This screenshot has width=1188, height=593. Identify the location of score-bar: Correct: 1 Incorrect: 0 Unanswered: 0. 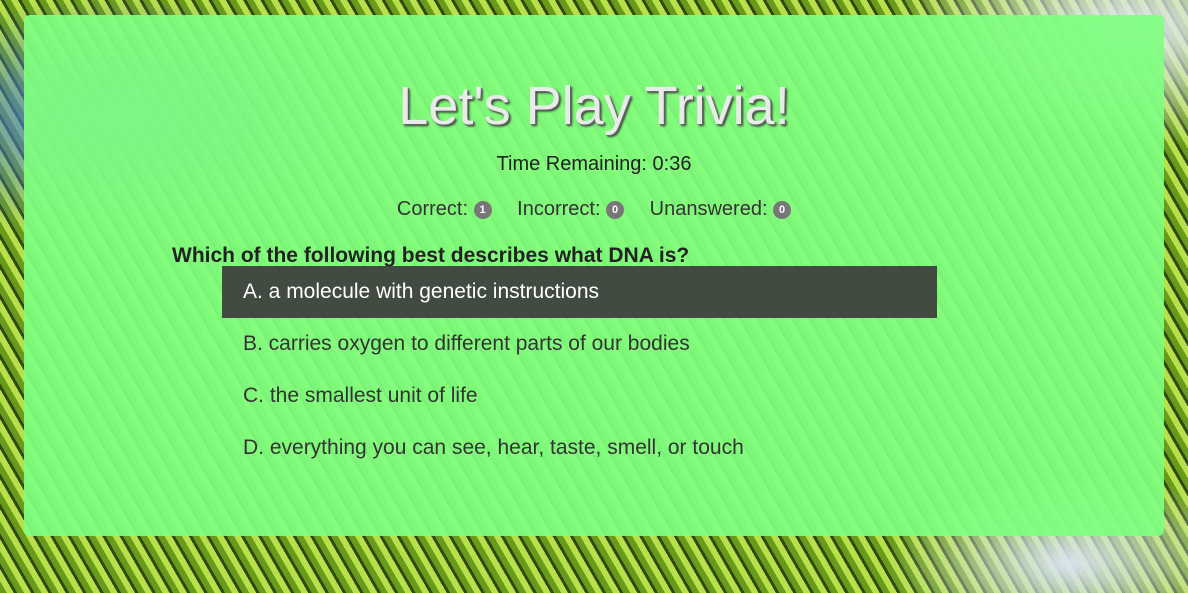
(594, 209).